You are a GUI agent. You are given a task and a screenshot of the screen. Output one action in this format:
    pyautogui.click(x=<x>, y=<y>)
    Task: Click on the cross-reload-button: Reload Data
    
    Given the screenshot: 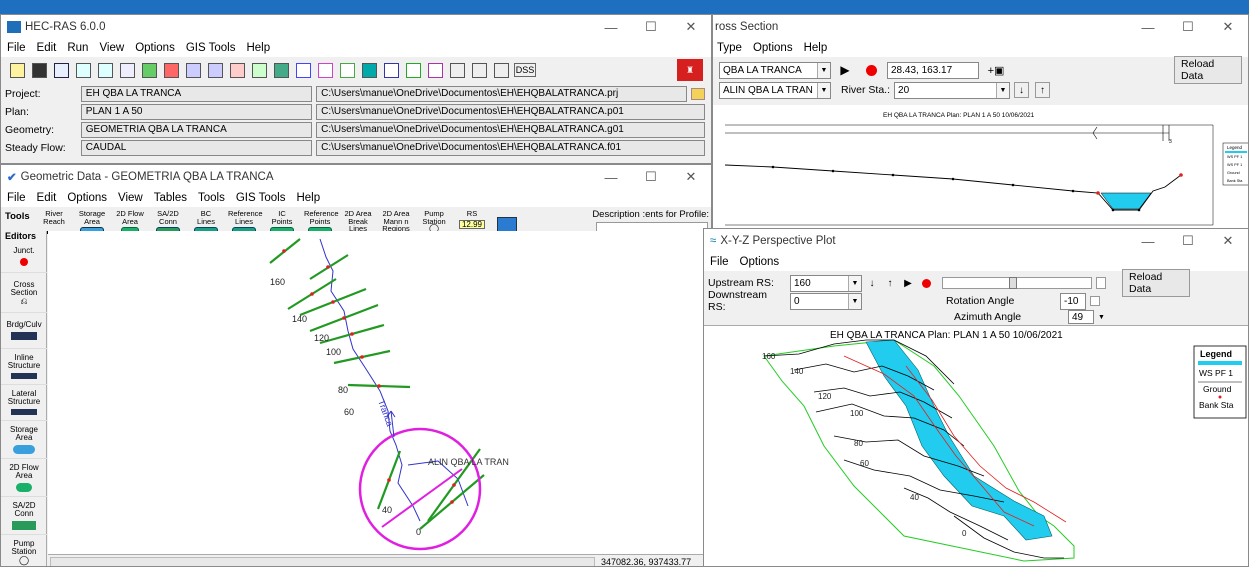 What is the action you would take?
    pyautogui.click(x=1208, y=70)
    